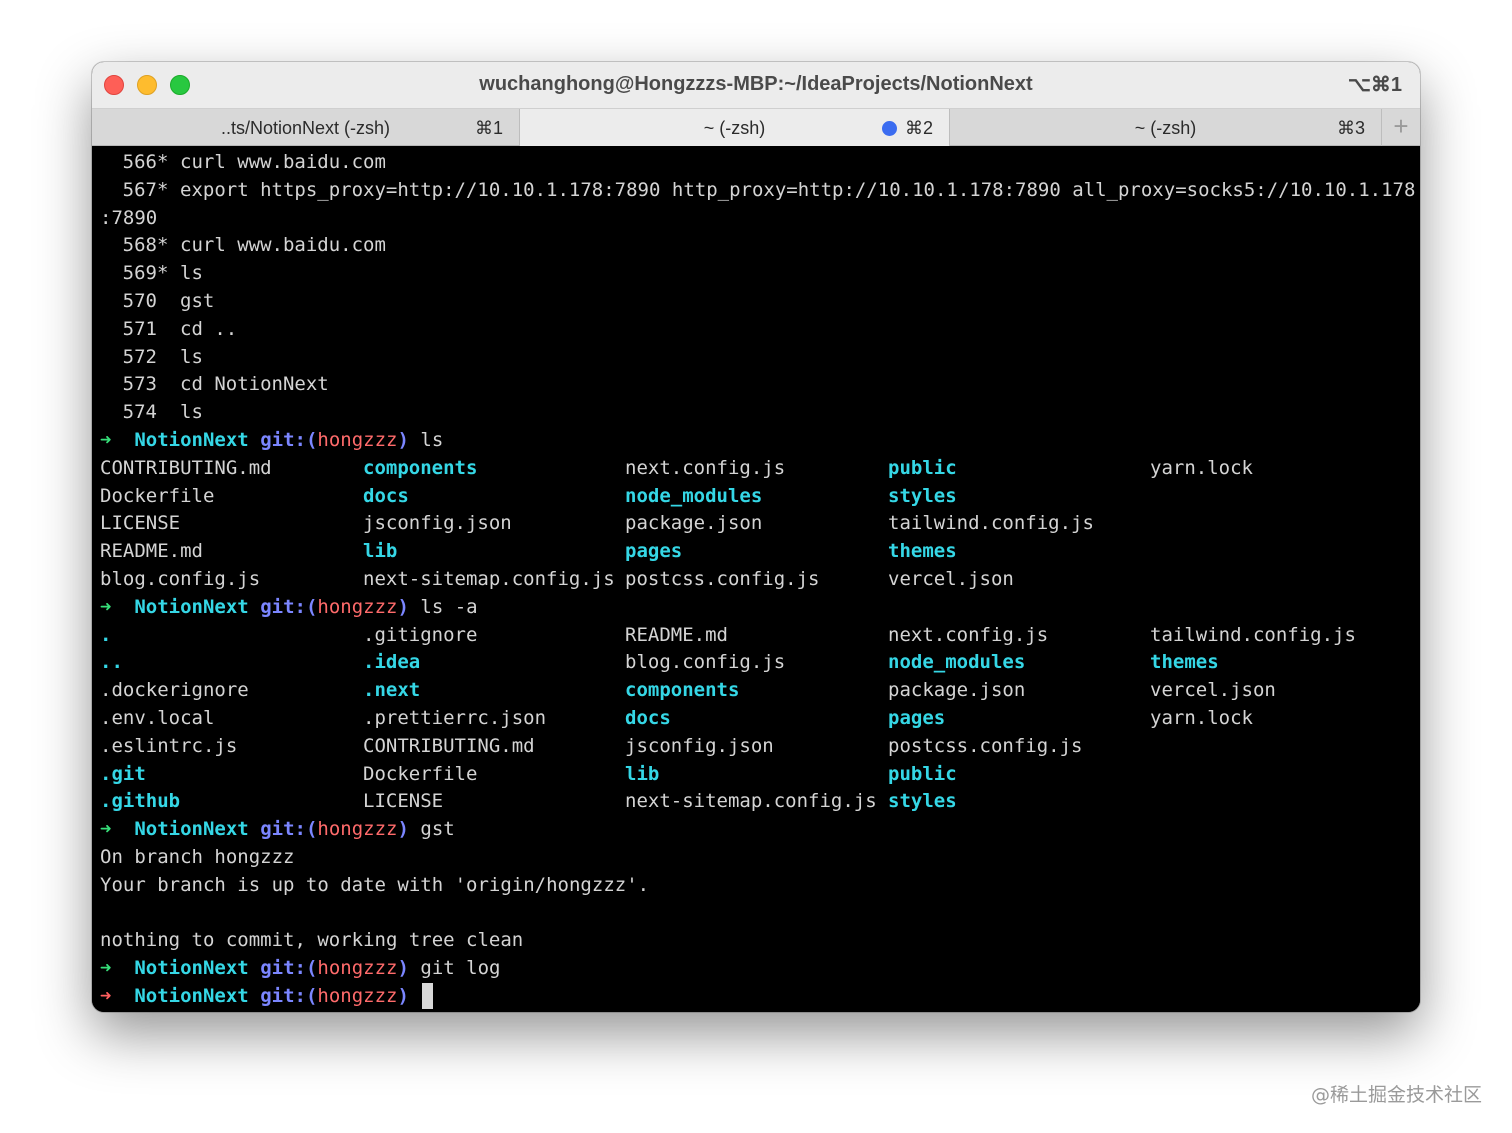 Image resolution: width=1512 pixels, height=1133 pixels. I want to click on file-entry: .prettierrc.json, so click(455, 718).